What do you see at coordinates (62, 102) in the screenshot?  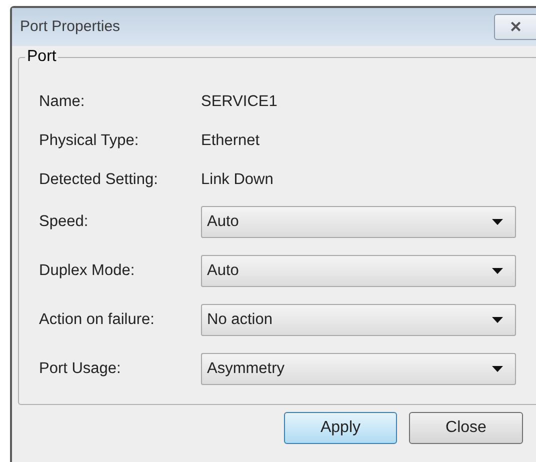 I see `field-label: Name:` at bounding box center [62, 102].